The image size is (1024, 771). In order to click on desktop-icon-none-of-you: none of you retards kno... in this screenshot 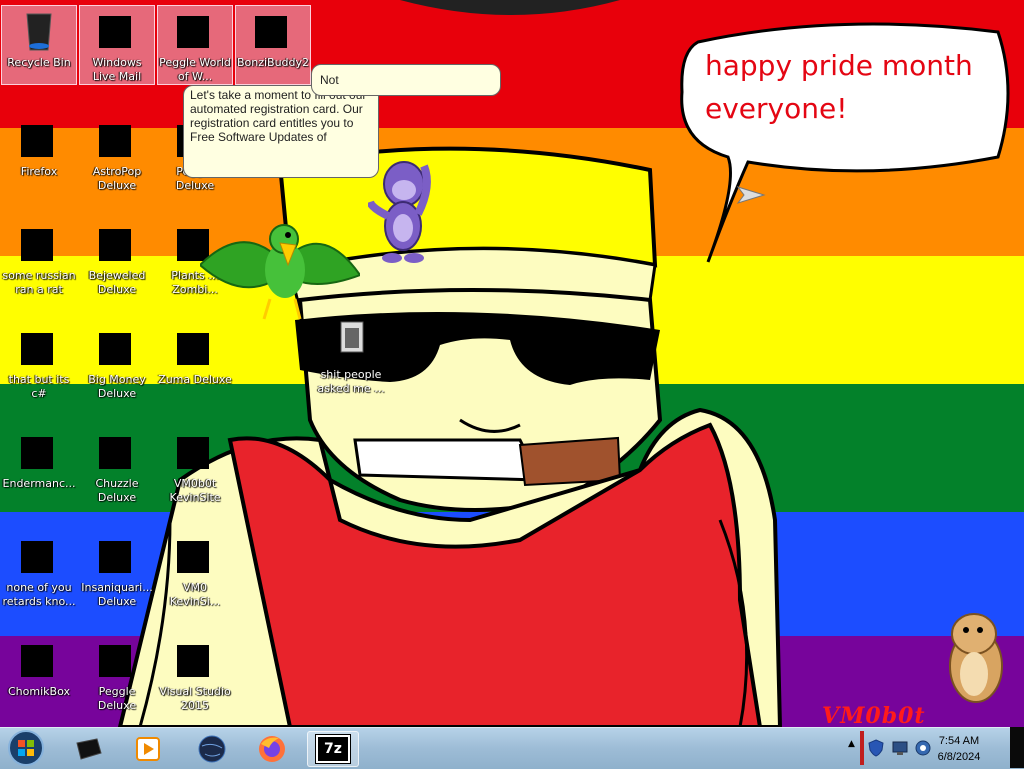, I will do `click(39, 570)`.